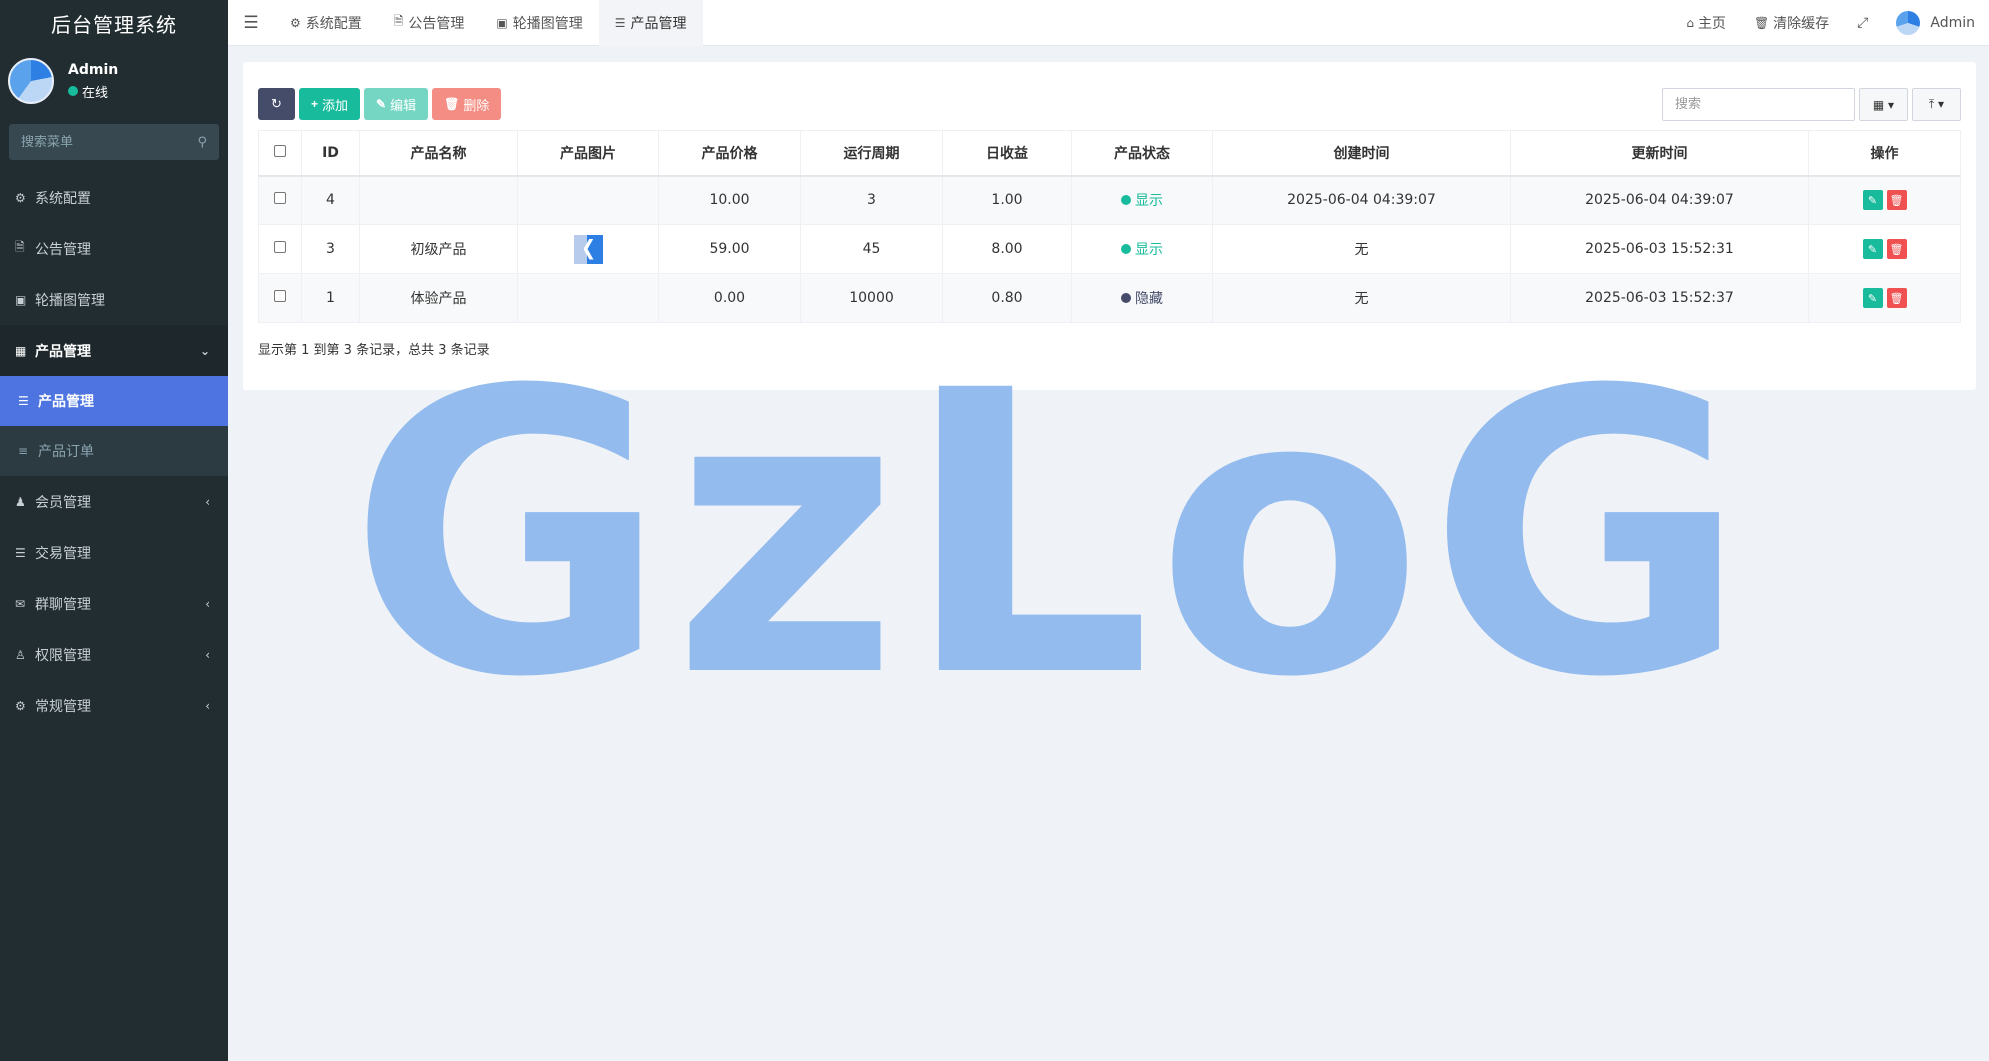 The height and width of the screenshot is (1061, 1989). I want to click on sidebar-subitem-product-order: ≡ 产品订单, so click(114, 451).